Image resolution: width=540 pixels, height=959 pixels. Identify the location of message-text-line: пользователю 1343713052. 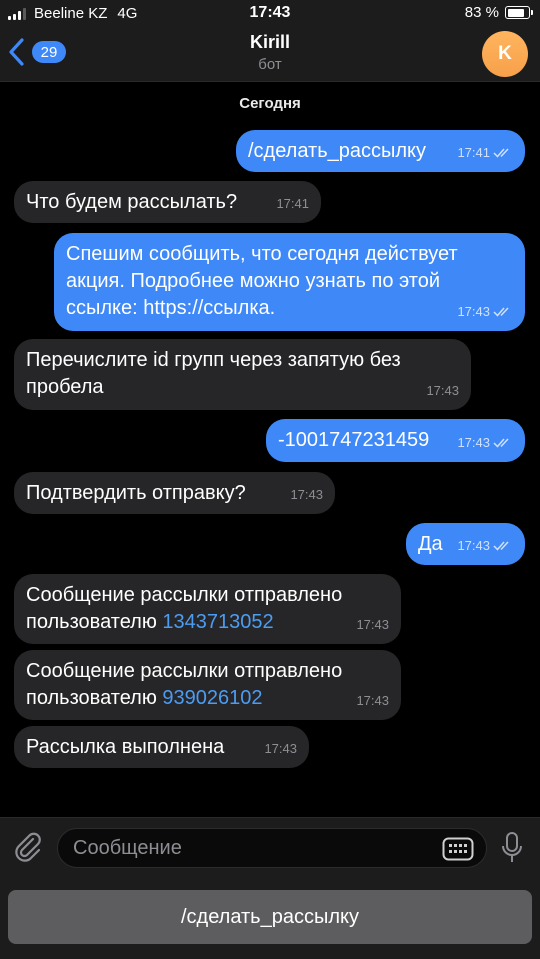
(150, 622).